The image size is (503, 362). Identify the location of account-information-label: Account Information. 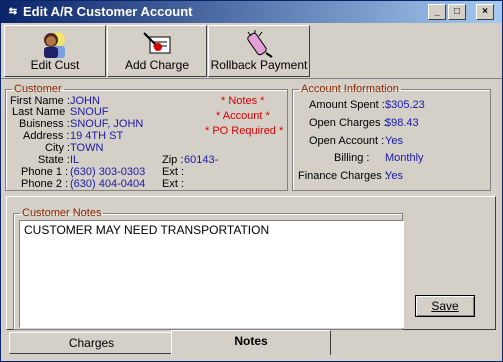
(350, 89).